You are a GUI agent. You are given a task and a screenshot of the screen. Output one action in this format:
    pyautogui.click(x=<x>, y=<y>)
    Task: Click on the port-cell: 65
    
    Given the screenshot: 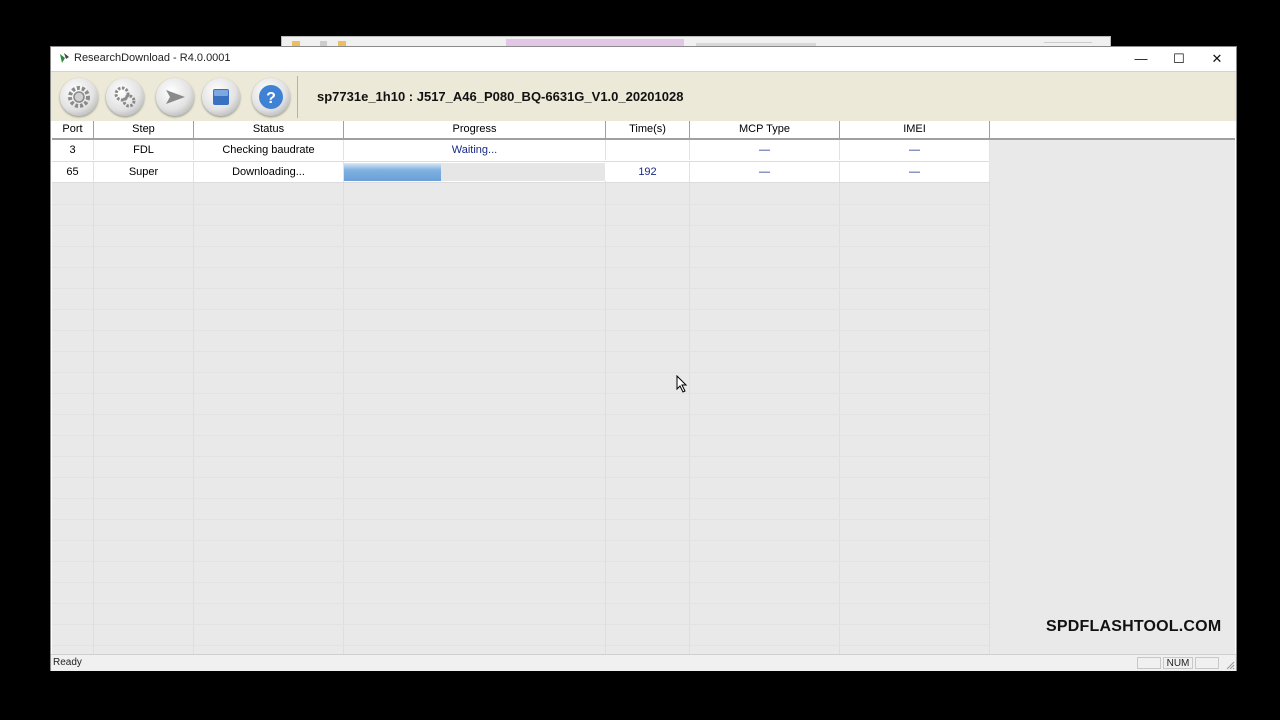 What is the action you would take?
    pyautogui.click(x=73, y=172)
    